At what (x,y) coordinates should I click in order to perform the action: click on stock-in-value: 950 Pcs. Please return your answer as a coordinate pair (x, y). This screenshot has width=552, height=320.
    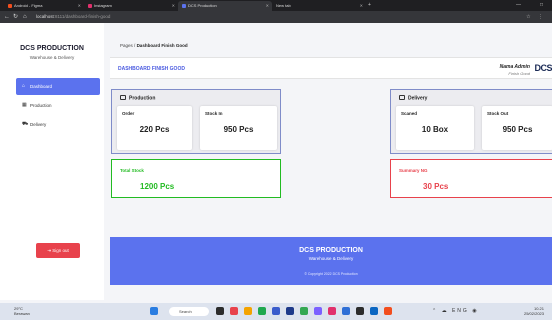
    Looking at the image, I should click on (238, 129).